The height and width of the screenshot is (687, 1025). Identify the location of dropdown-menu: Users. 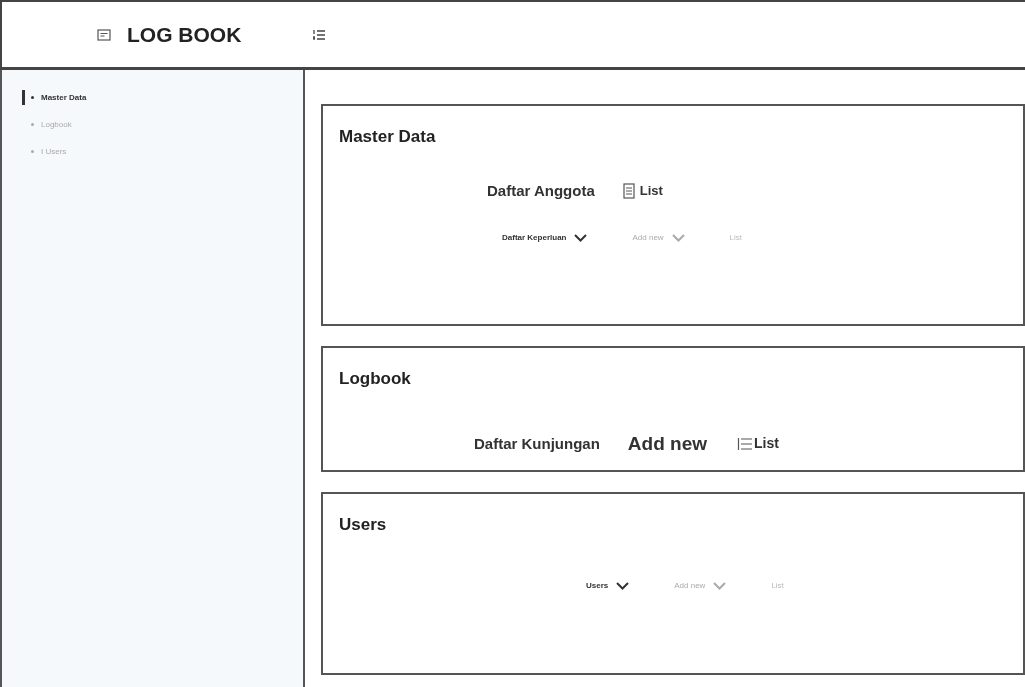
(608, 585).